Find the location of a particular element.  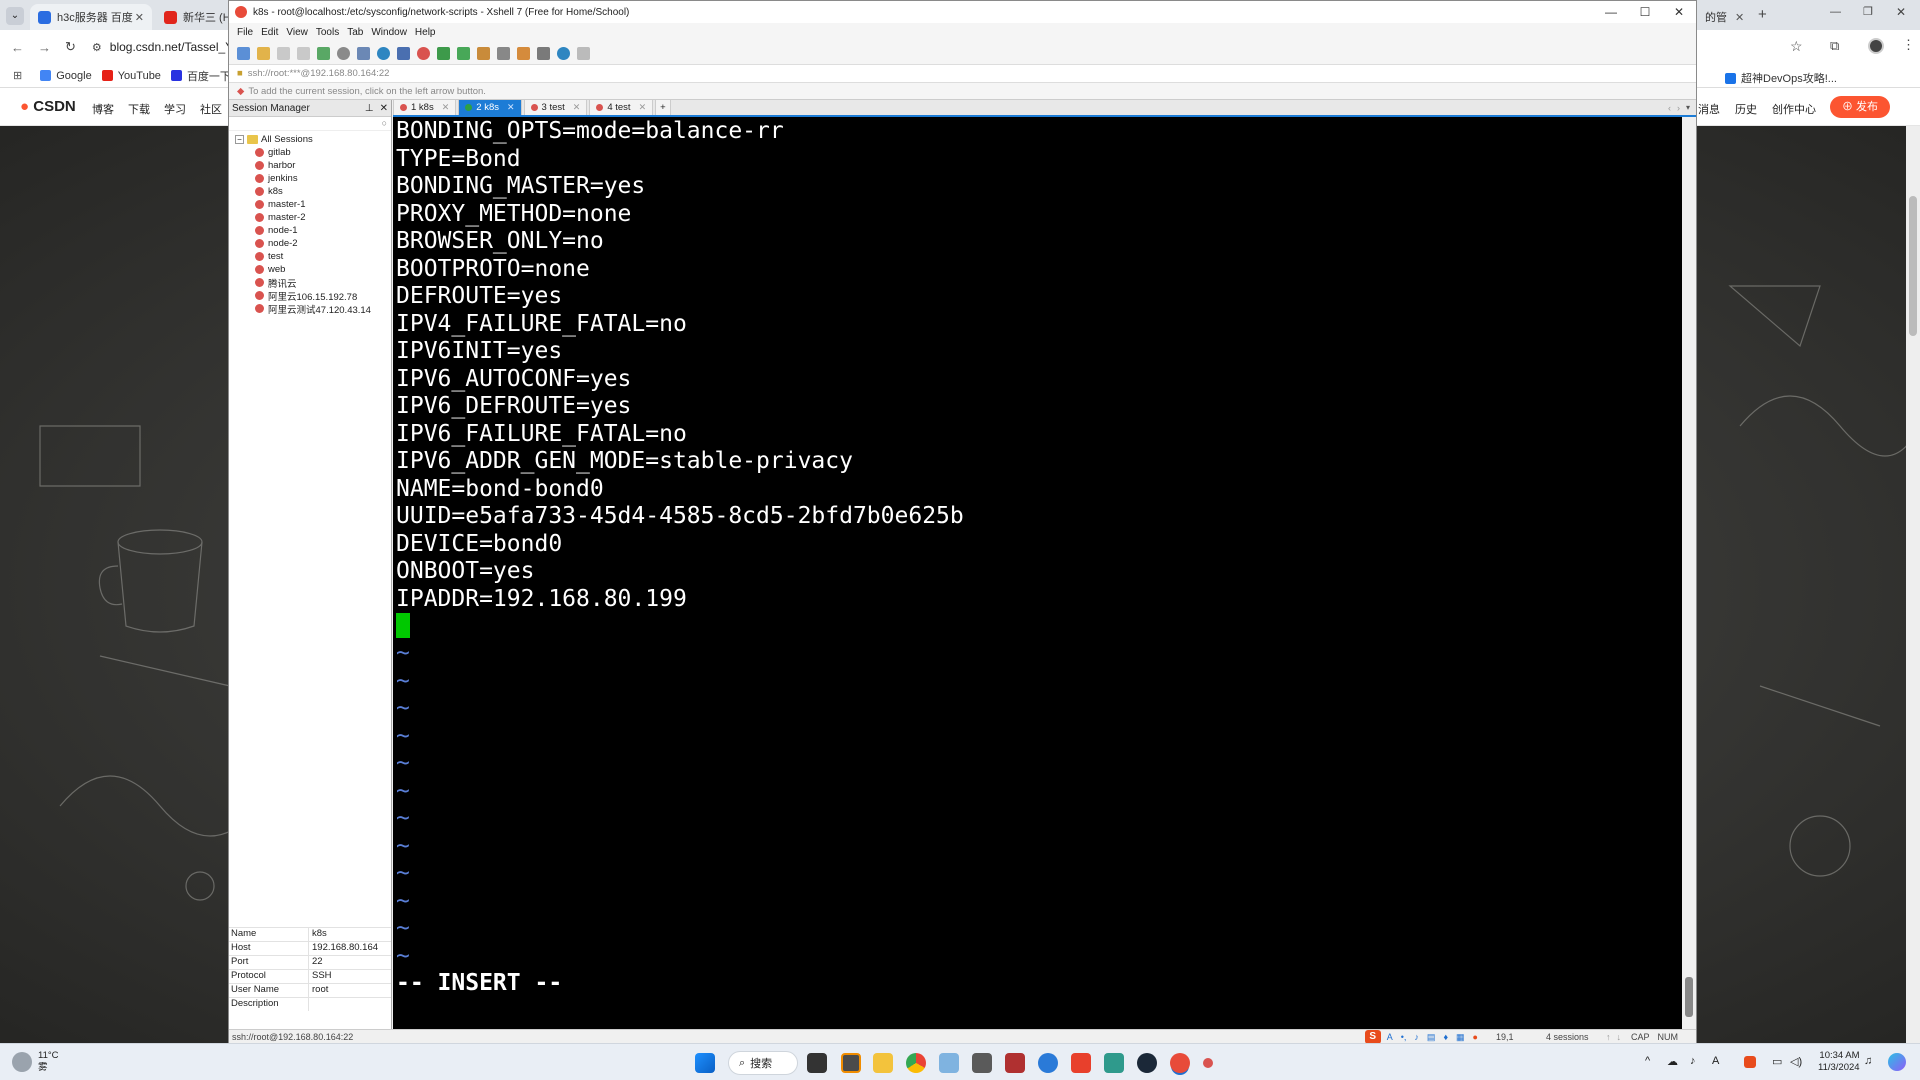

everything-search-icon is located at coordinates (1048, 1063).